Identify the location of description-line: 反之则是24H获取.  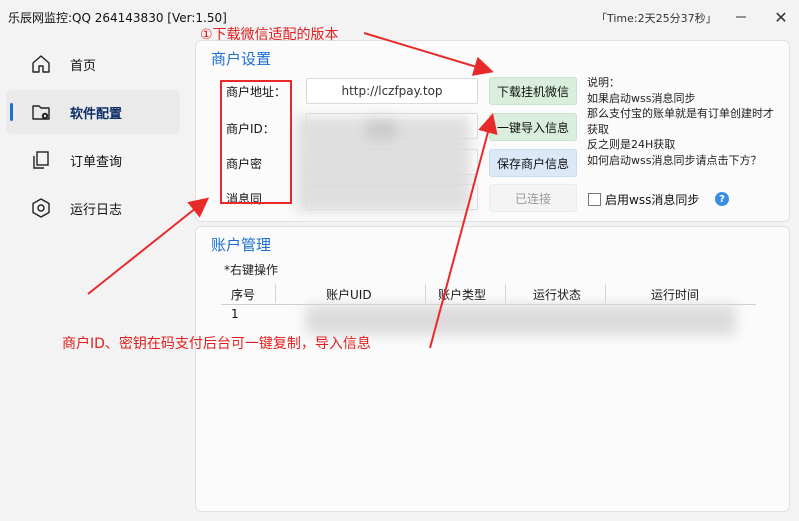
(631, 144).